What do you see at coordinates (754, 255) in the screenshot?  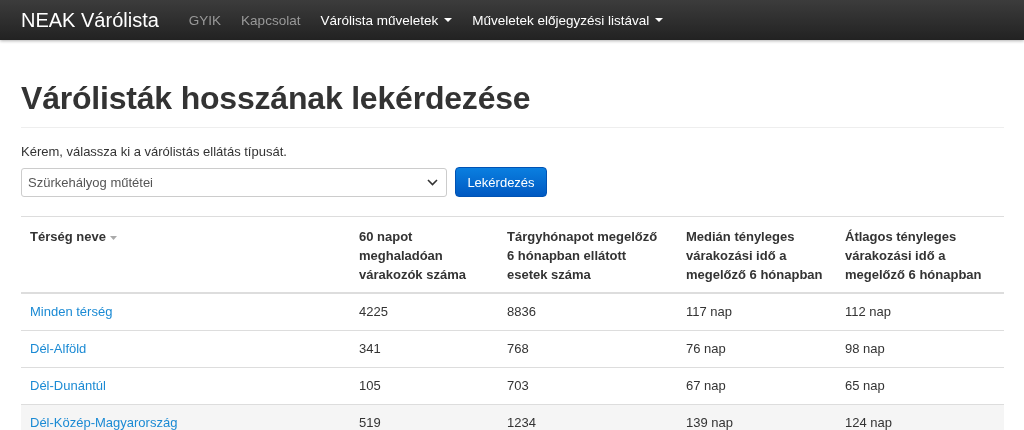 I see `column-header: Medián tényleges várakozási idő a megelőző 6 hónapban` at bounding box center [754, 255].